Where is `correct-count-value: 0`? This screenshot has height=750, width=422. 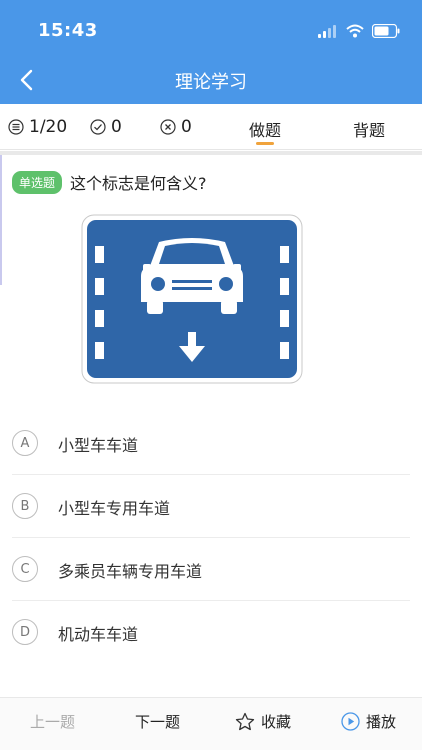 correct-count-value: 0 is located at coordinates (116, 127).